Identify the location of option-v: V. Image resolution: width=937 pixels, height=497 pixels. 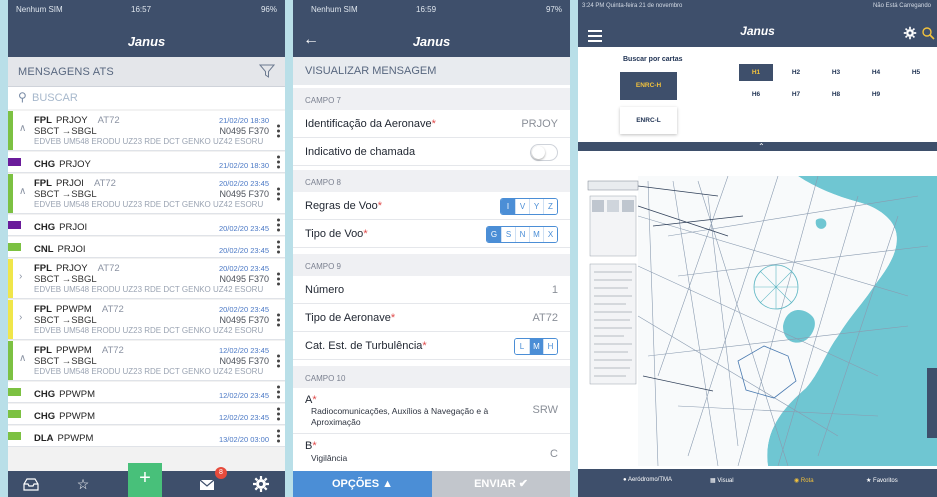
(522, 206).